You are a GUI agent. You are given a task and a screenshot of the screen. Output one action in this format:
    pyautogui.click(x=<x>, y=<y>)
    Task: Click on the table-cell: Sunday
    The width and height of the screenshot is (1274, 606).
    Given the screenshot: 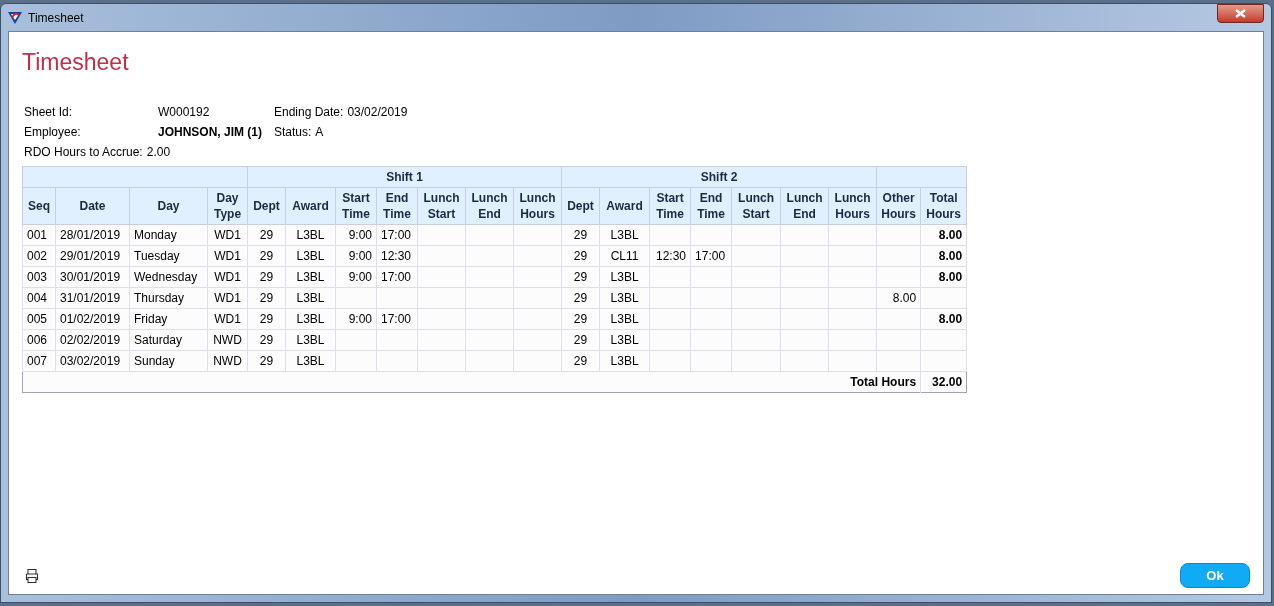 What is the action you would take?
    pyautogui.click(x=168, y=360)
    